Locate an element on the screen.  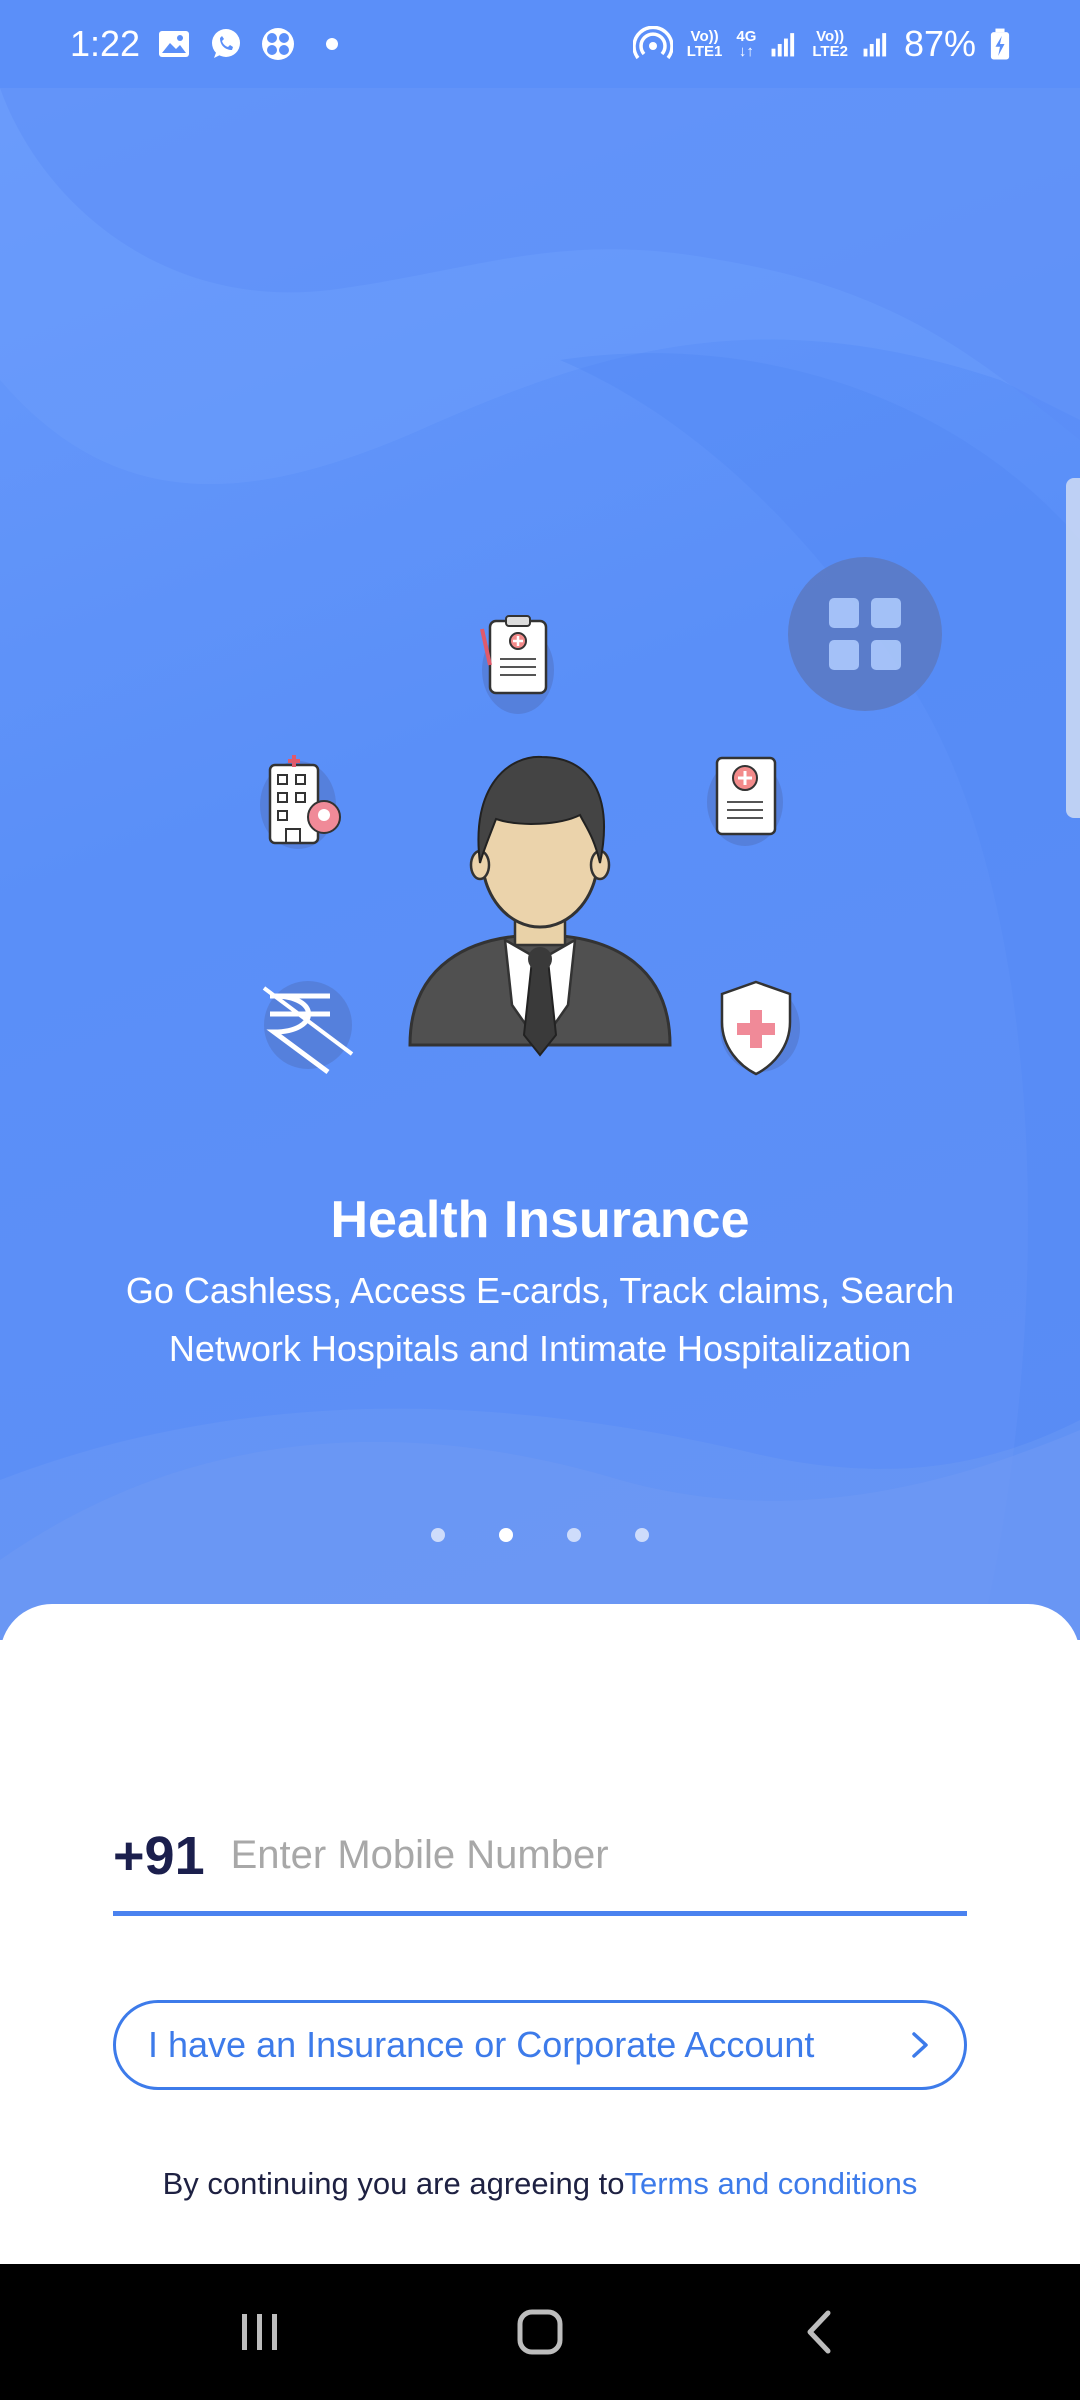
terms-link: Terms and conditions is located at coordinates (770, 2183).